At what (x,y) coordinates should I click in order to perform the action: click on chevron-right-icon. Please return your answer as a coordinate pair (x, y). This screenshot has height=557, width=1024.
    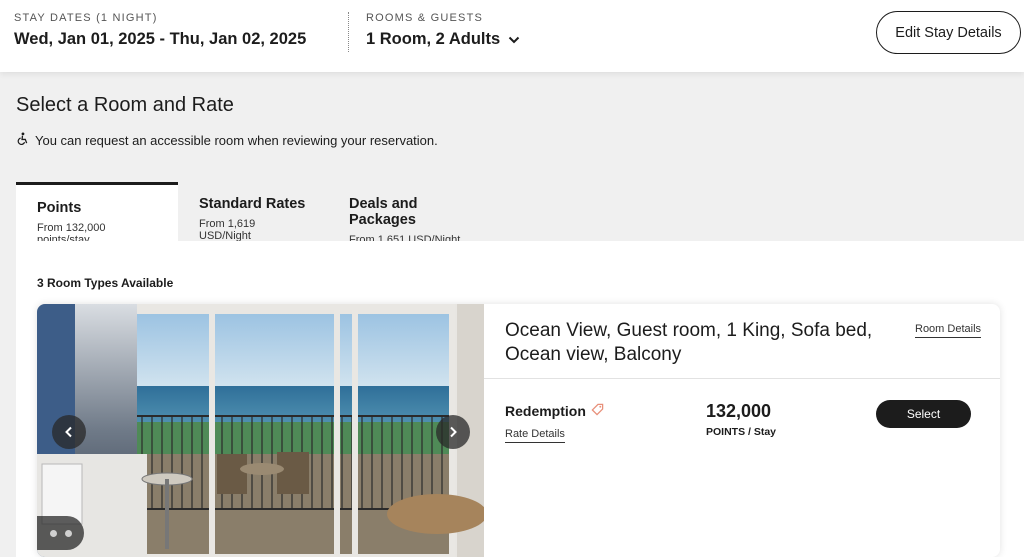
    Looking at the image, I should click on (453, 432).